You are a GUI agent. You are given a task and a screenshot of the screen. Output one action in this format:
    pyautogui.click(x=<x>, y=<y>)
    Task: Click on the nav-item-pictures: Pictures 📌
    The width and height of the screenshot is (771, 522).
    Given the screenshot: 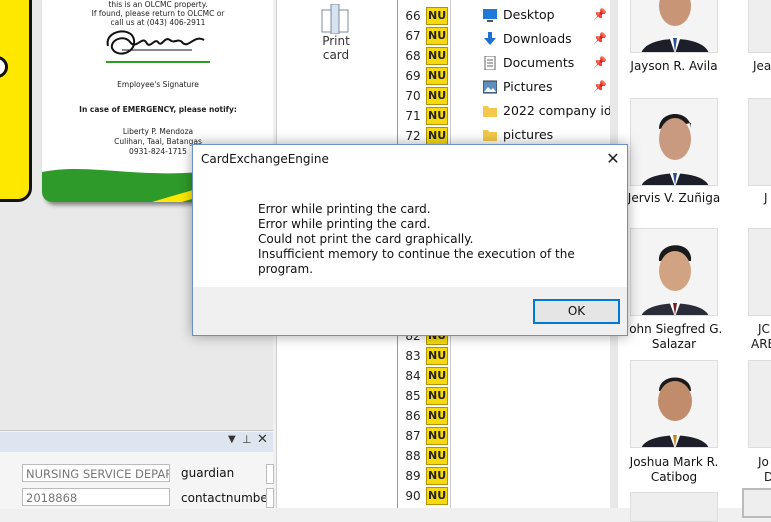 What is the action you would take?
    pyautogui.click(x=530, y=87)
    